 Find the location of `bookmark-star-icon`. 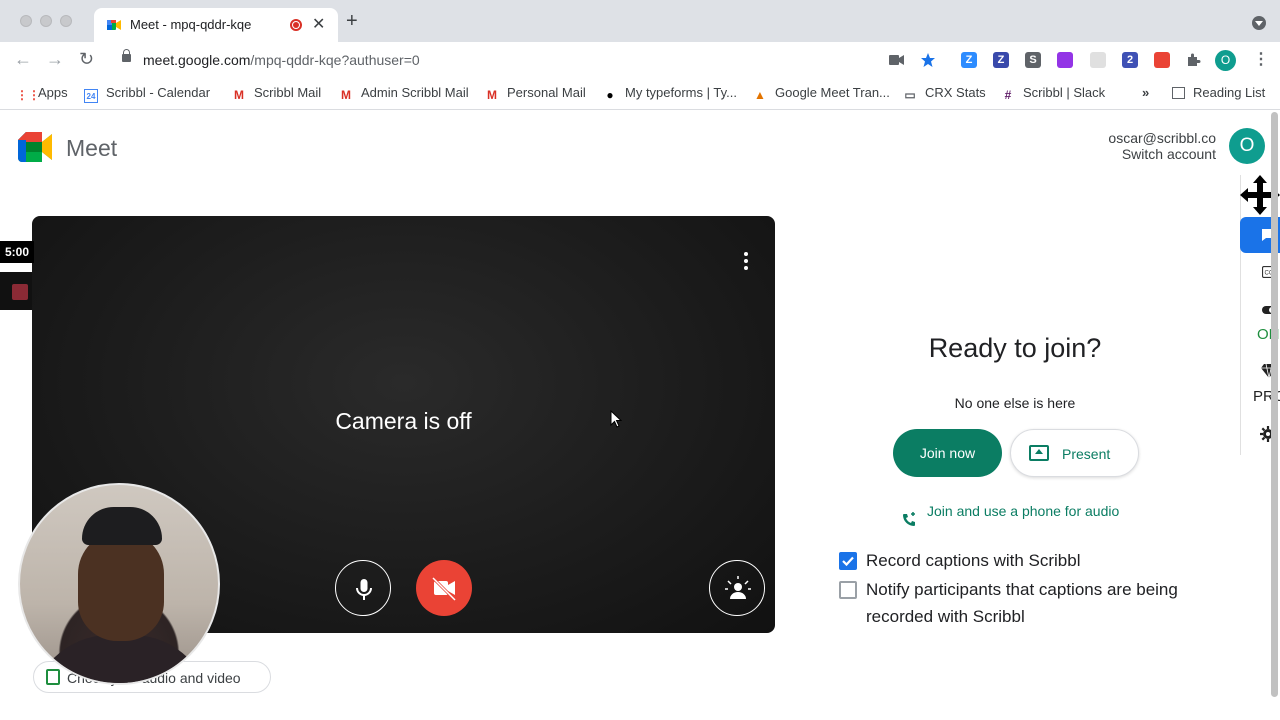

bookmark-star-icon is located at coordinates (928, 60).